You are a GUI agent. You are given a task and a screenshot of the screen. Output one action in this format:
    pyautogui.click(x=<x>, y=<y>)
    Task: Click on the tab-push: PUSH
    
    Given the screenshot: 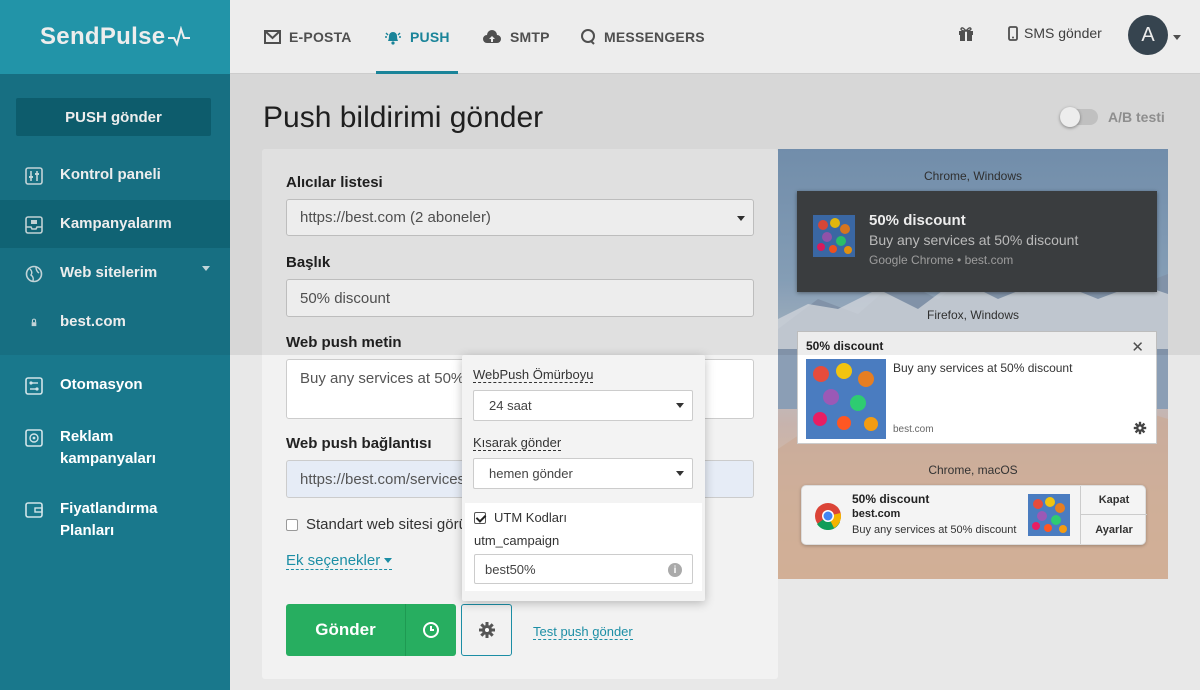 What is the action you would take?
    pyautogui.click(x=417, y=37)
    